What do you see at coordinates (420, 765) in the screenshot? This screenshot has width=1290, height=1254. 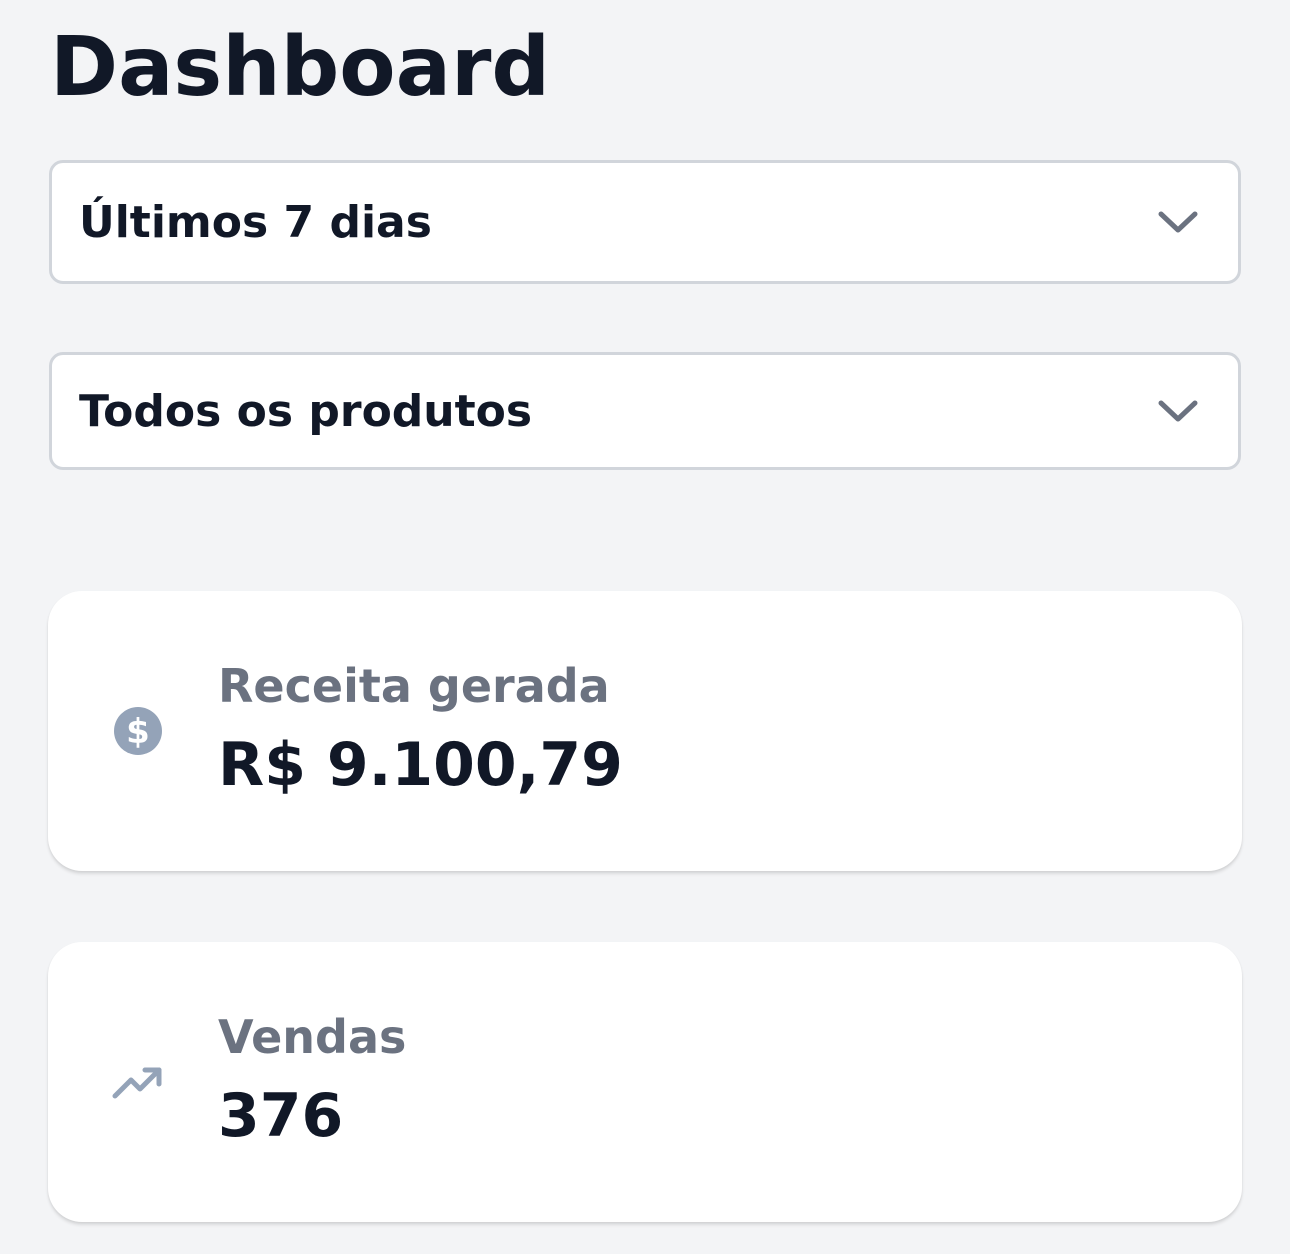 I see `revenue-value: R$ 9.100,79` at bounding box center [420, 765].